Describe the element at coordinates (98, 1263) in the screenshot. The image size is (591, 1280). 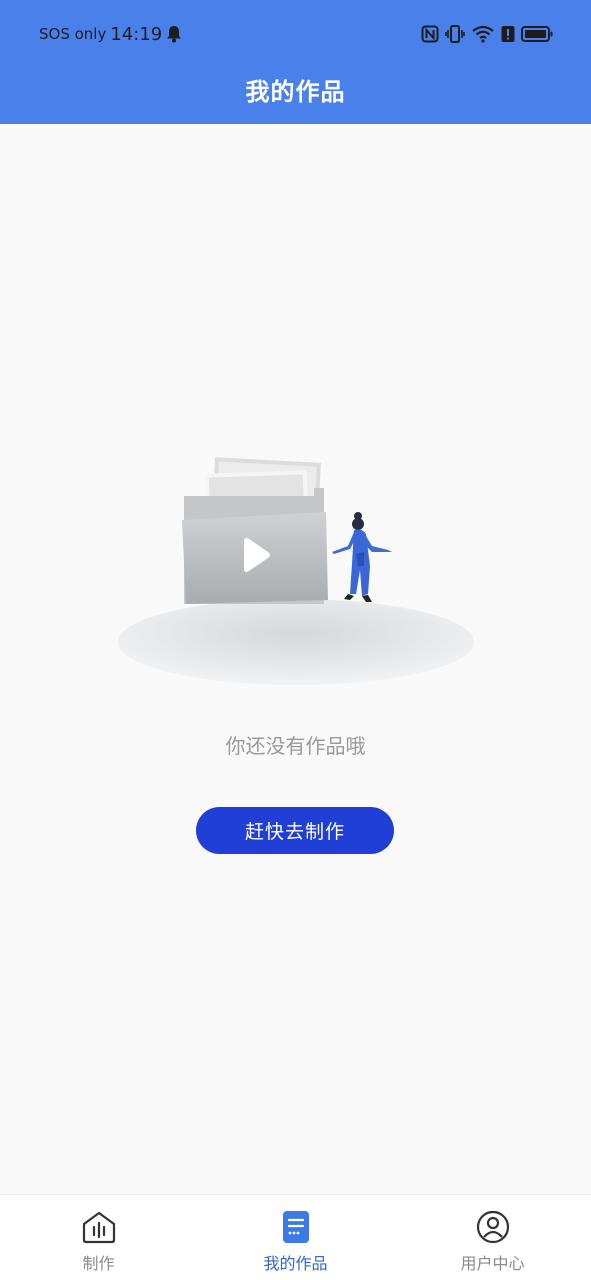
I see `nav-label-create: 制作` at that location.